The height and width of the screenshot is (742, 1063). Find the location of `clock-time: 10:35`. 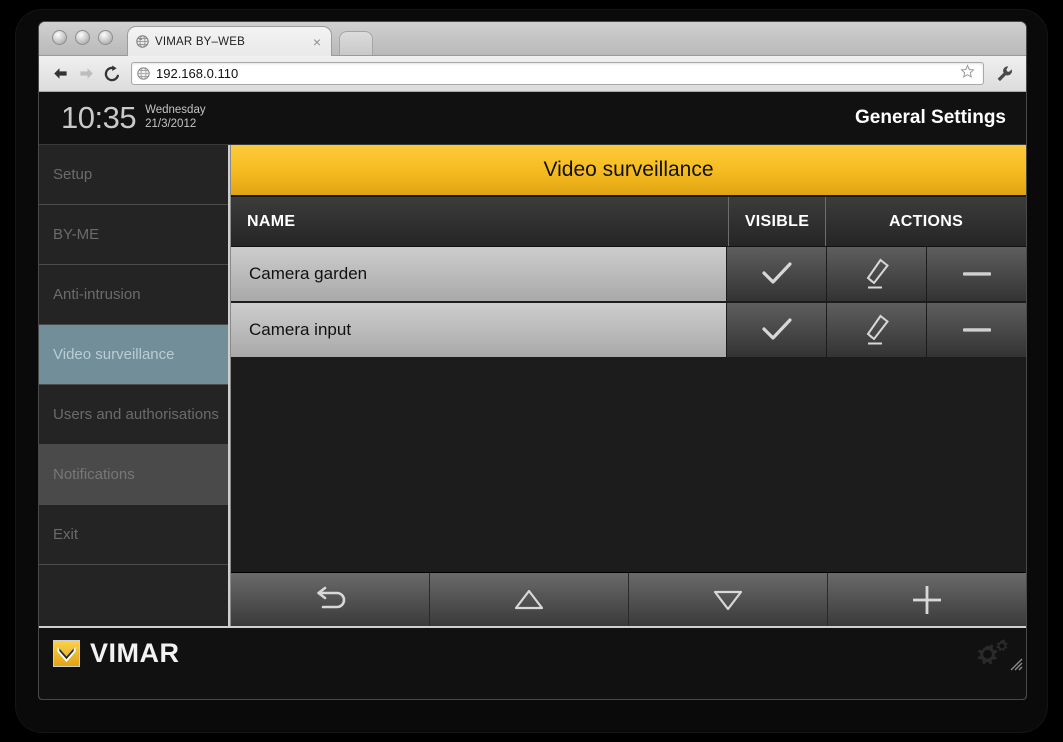

clock-time: 10:35 is located at coordinates (99, 118).